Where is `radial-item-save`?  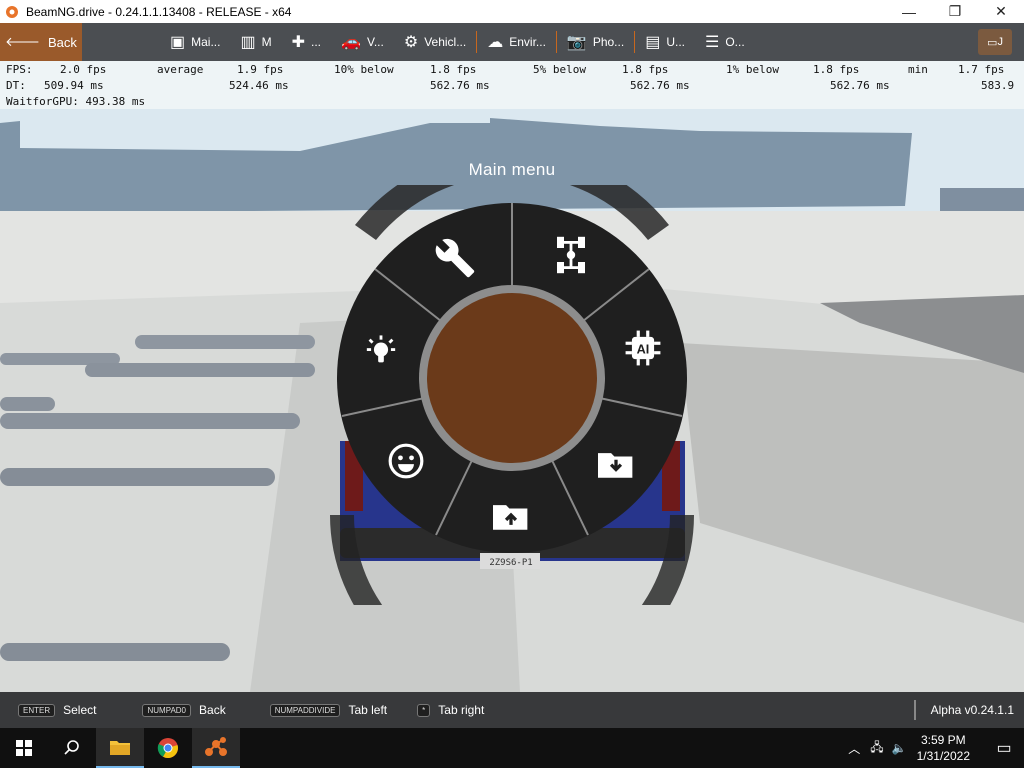 radial-item-save is located at coordinates (511, 515).